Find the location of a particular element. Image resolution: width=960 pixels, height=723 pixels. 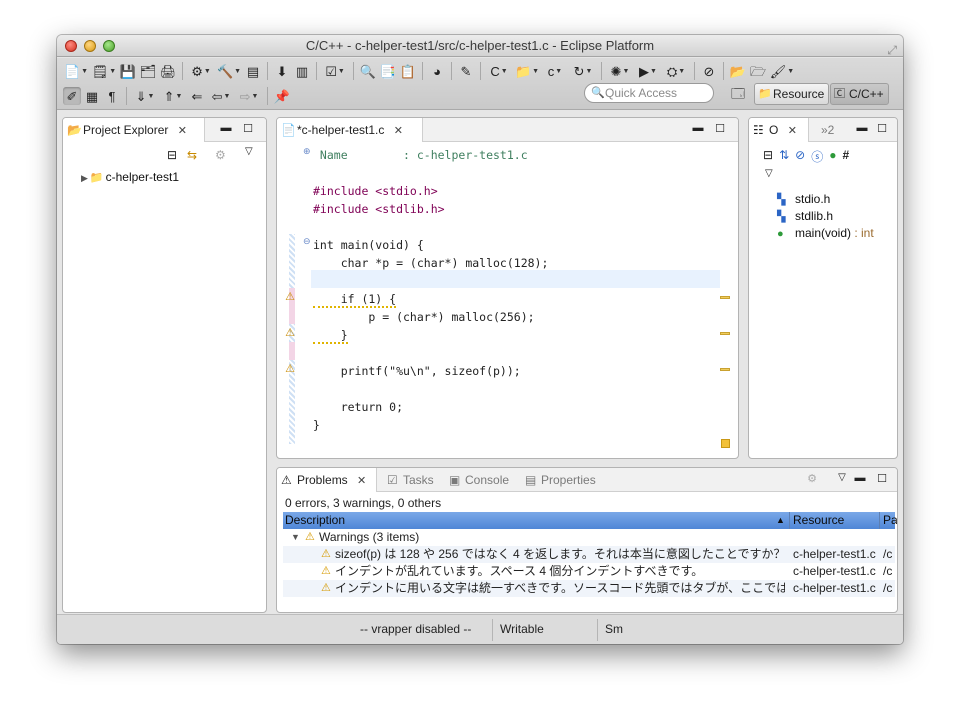

problems-group-row: ▼ ⚠ Warnings (3 items) is located at coordinates (589, 537).